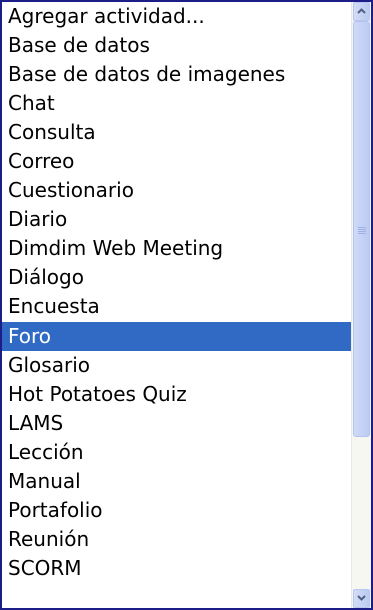 This screenshot has height=610, width=373. Describe the element at coordinates (176, 248) in the screenshot. I see `option-dimdim-web-meeting: Dimdim Web Meeting` at that location.